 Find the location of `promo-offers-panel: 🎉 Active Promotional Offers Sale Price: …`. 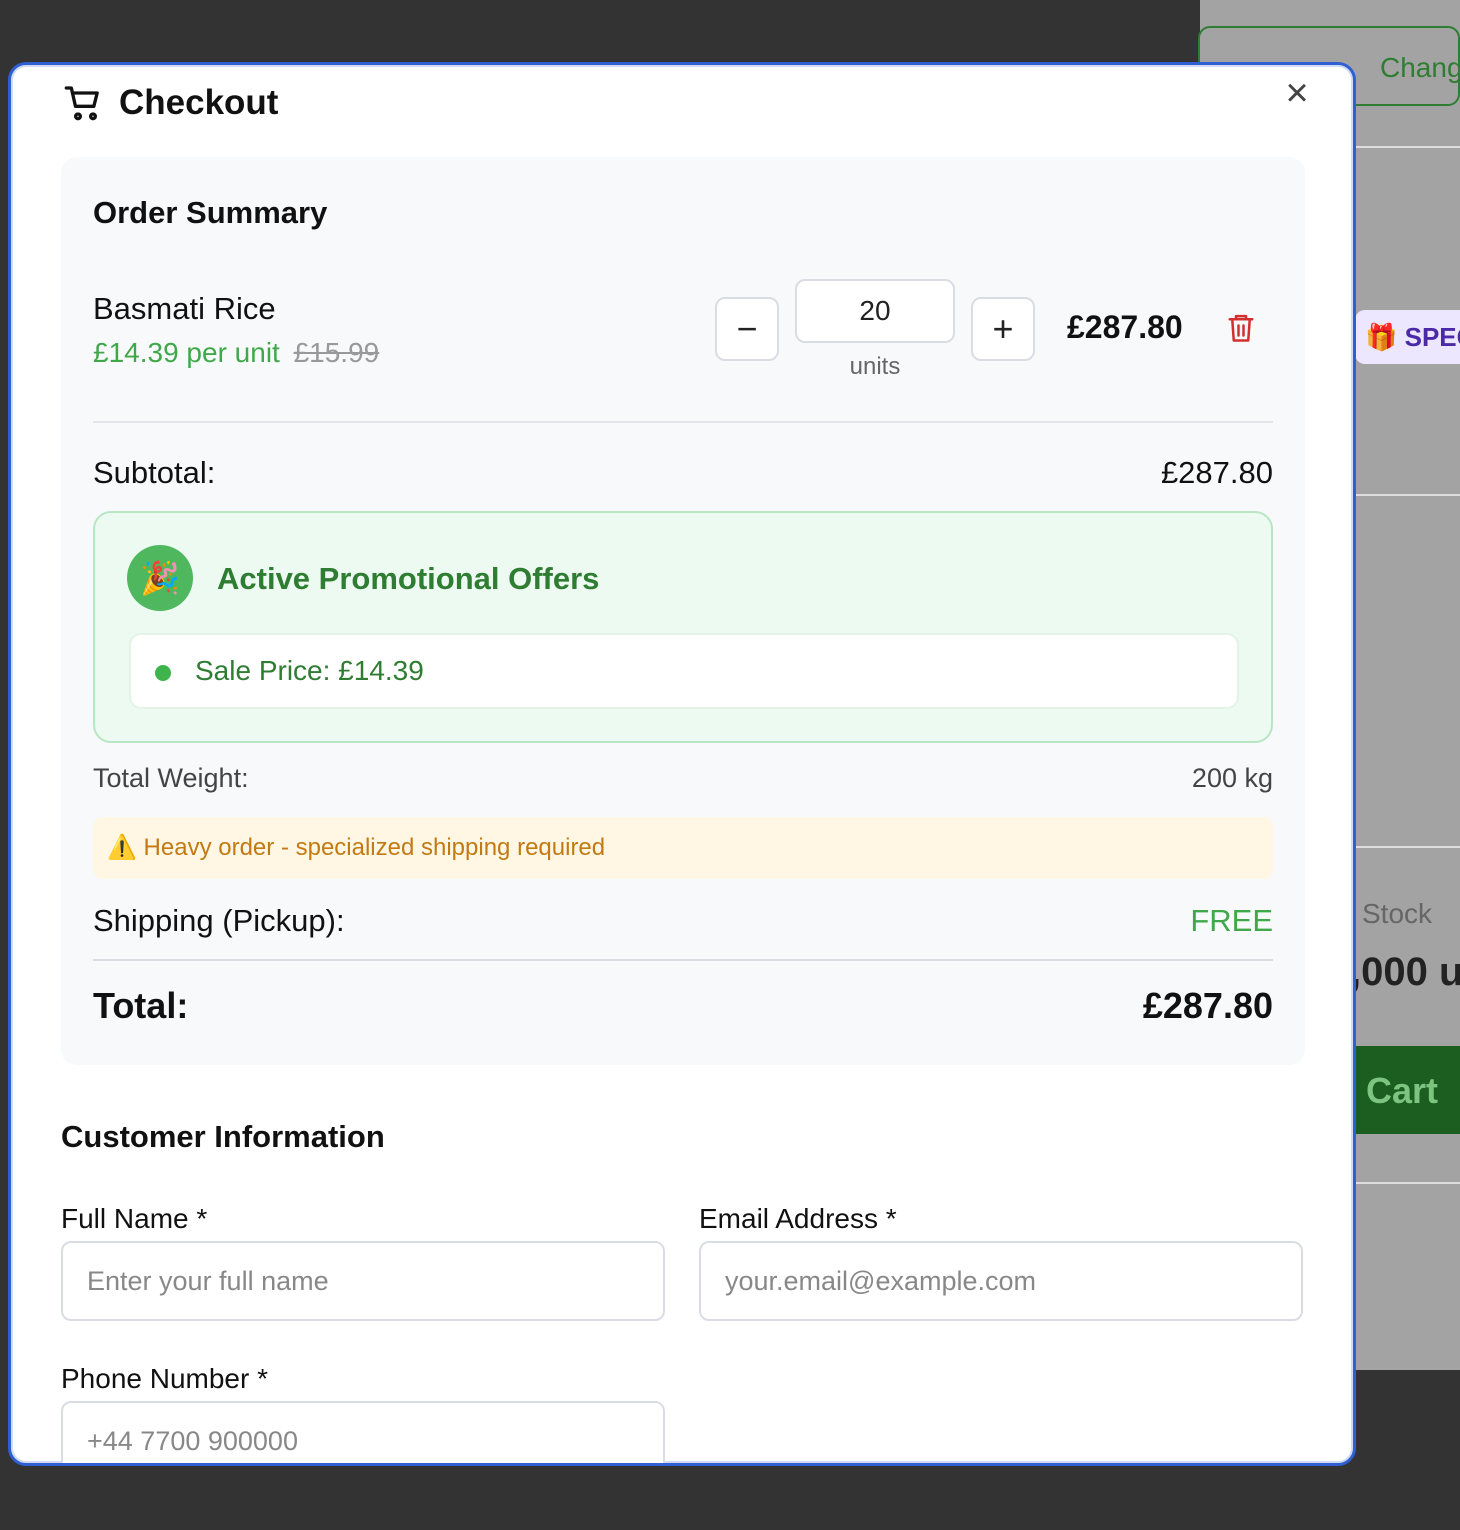

promo-offers-panel: 🎉 Active Promotional Offers Sale Price: … is located at coordinates (683, 627).